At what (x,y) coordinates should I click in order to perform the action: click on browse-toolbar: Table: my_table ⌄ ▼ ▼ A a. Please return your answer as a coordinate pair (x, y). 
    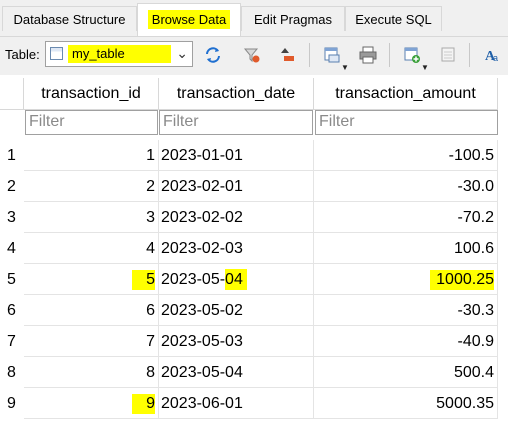
    Looking at the image, I should click on (254, 56).